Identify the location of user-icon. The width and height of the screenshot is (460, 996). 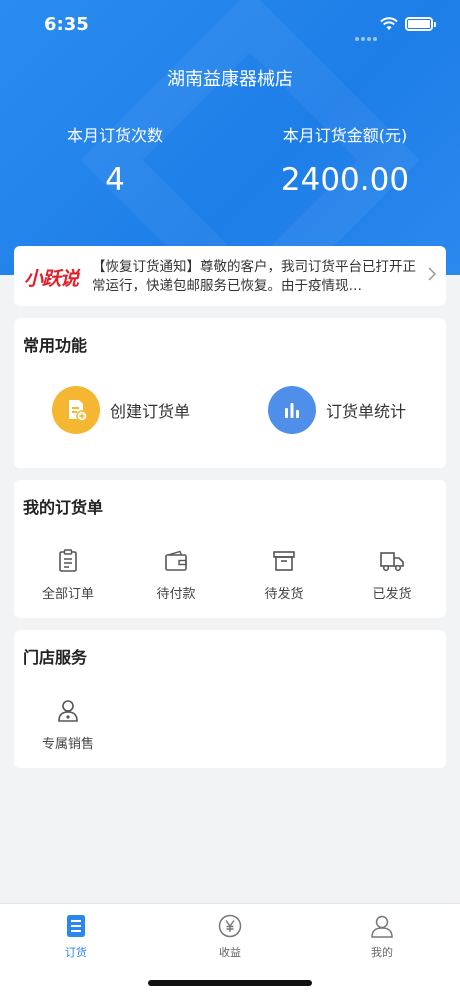
(382, 926).